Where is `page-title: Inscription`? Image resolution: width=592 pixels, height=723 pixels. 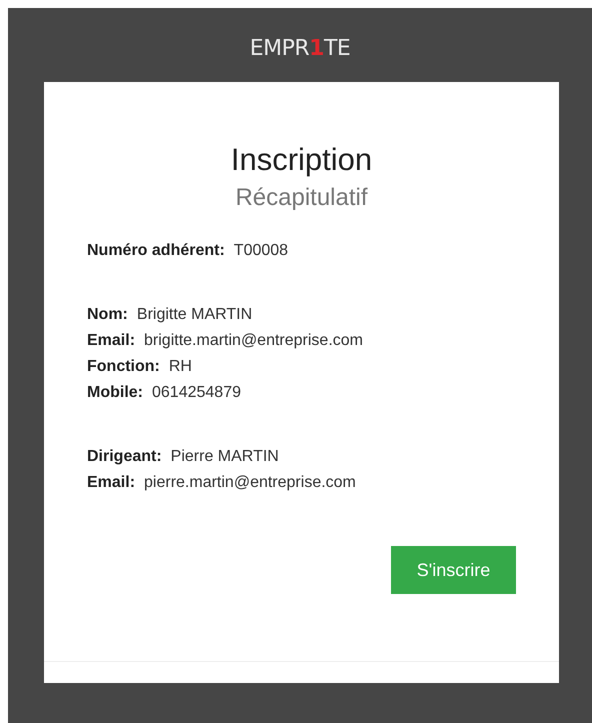
page-title: Inscription is located at coordinates (301, 160).